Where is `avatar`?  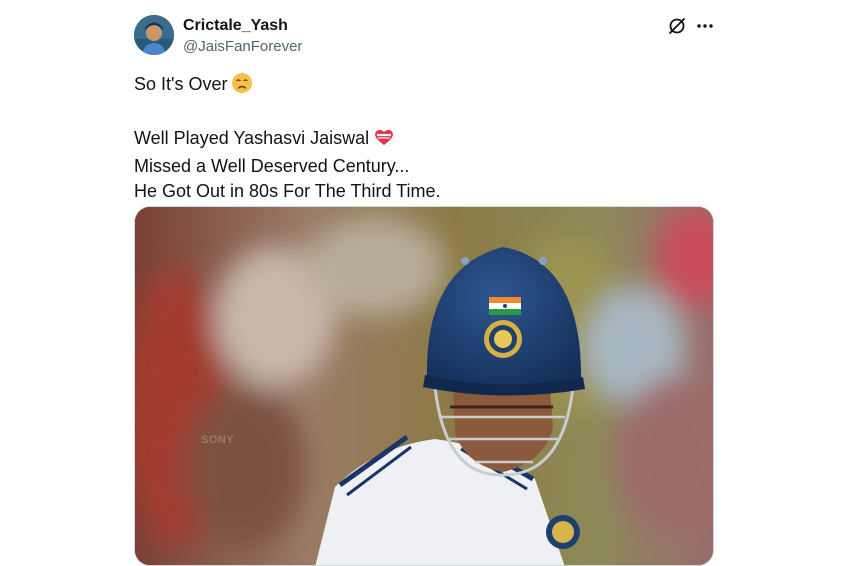 avatar is located at coordinates (154, 35).